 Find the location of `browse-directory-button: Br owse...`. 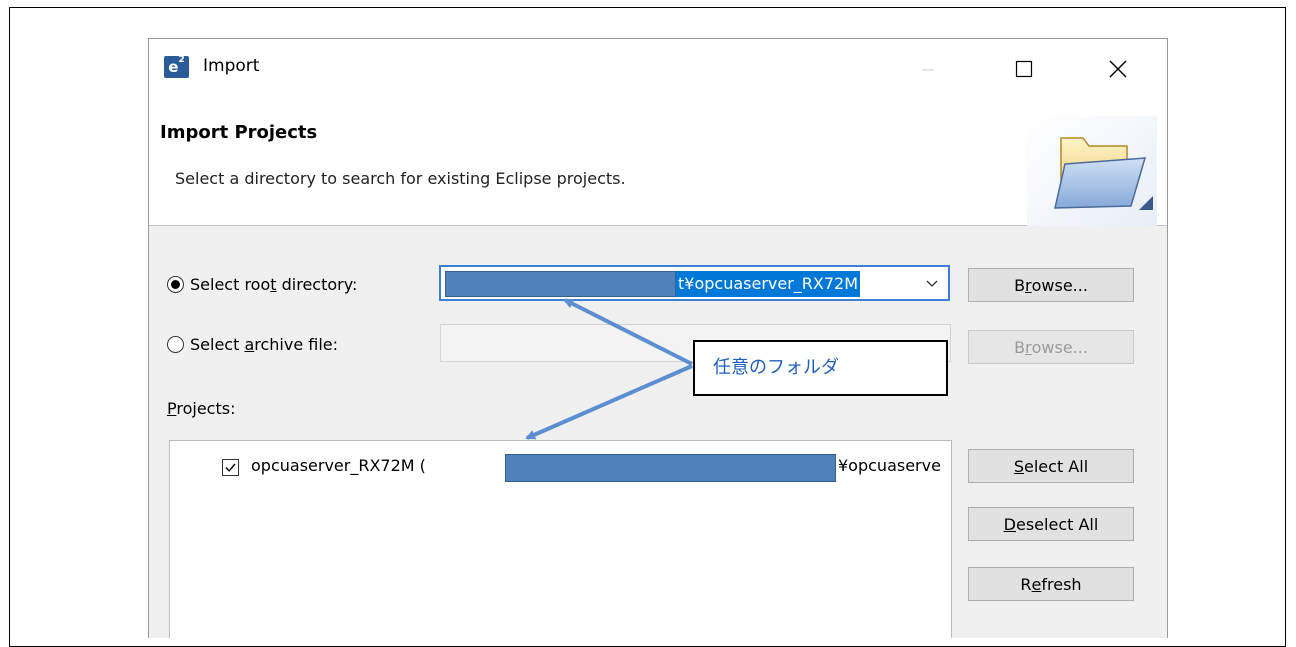

browse-directory-button: Br owse... is located at coordinates (1051, 285).